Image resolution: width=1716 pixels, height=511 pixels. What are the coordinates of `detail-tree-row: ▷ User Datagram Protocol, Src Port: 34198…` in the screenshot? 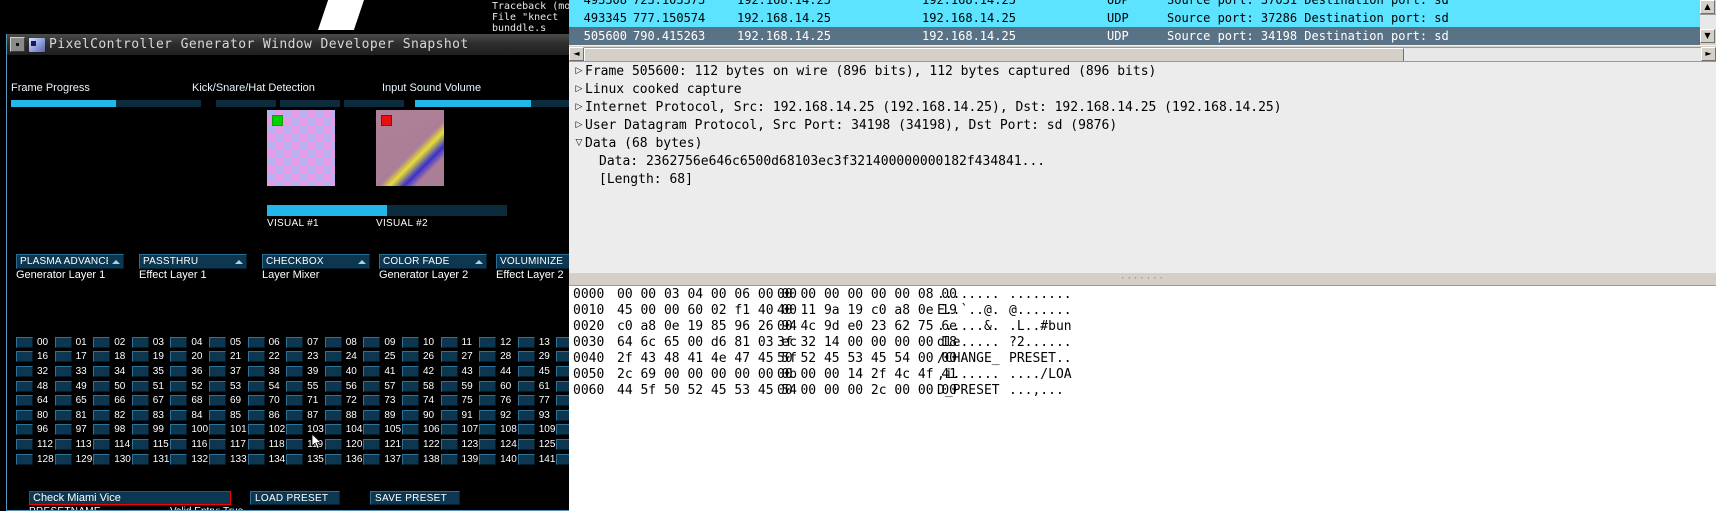 It's located at (1142, 125).